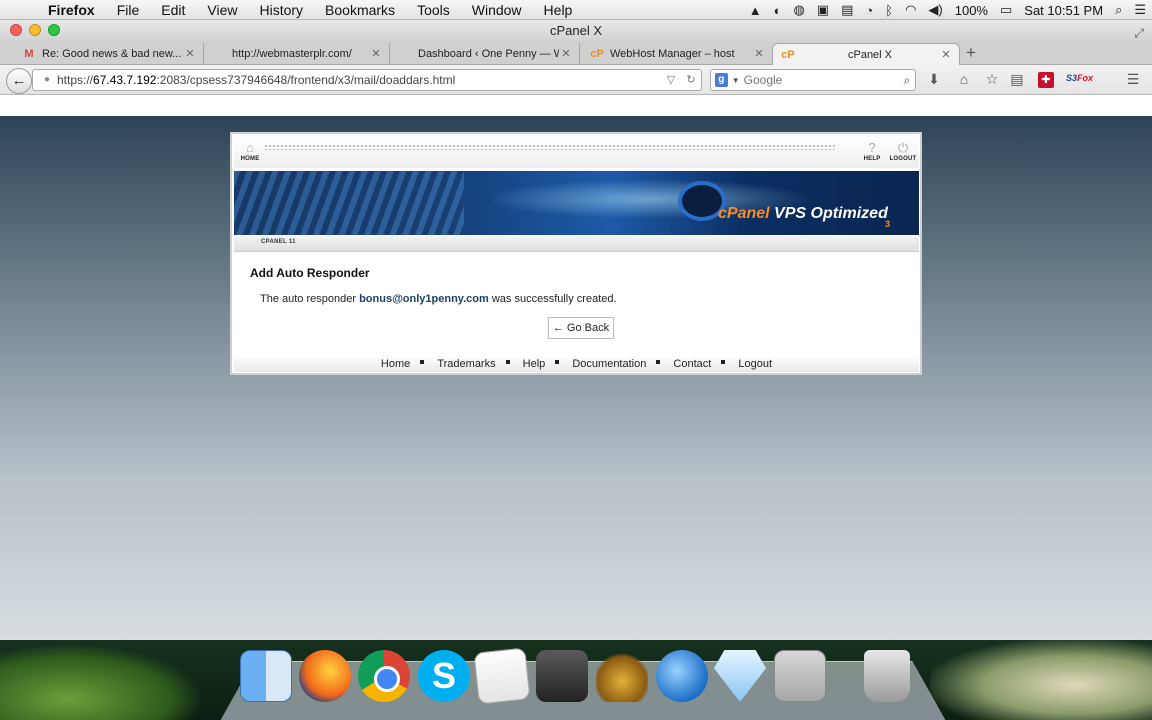 Image resolution: width=1152 pixels, height=720 pixels. What do you see at coordinates (297, 54) in the screenshot?
I see `tab-webmasterplr: http://webmasterplr.com/ ✕` at bounding box center [297, 54].